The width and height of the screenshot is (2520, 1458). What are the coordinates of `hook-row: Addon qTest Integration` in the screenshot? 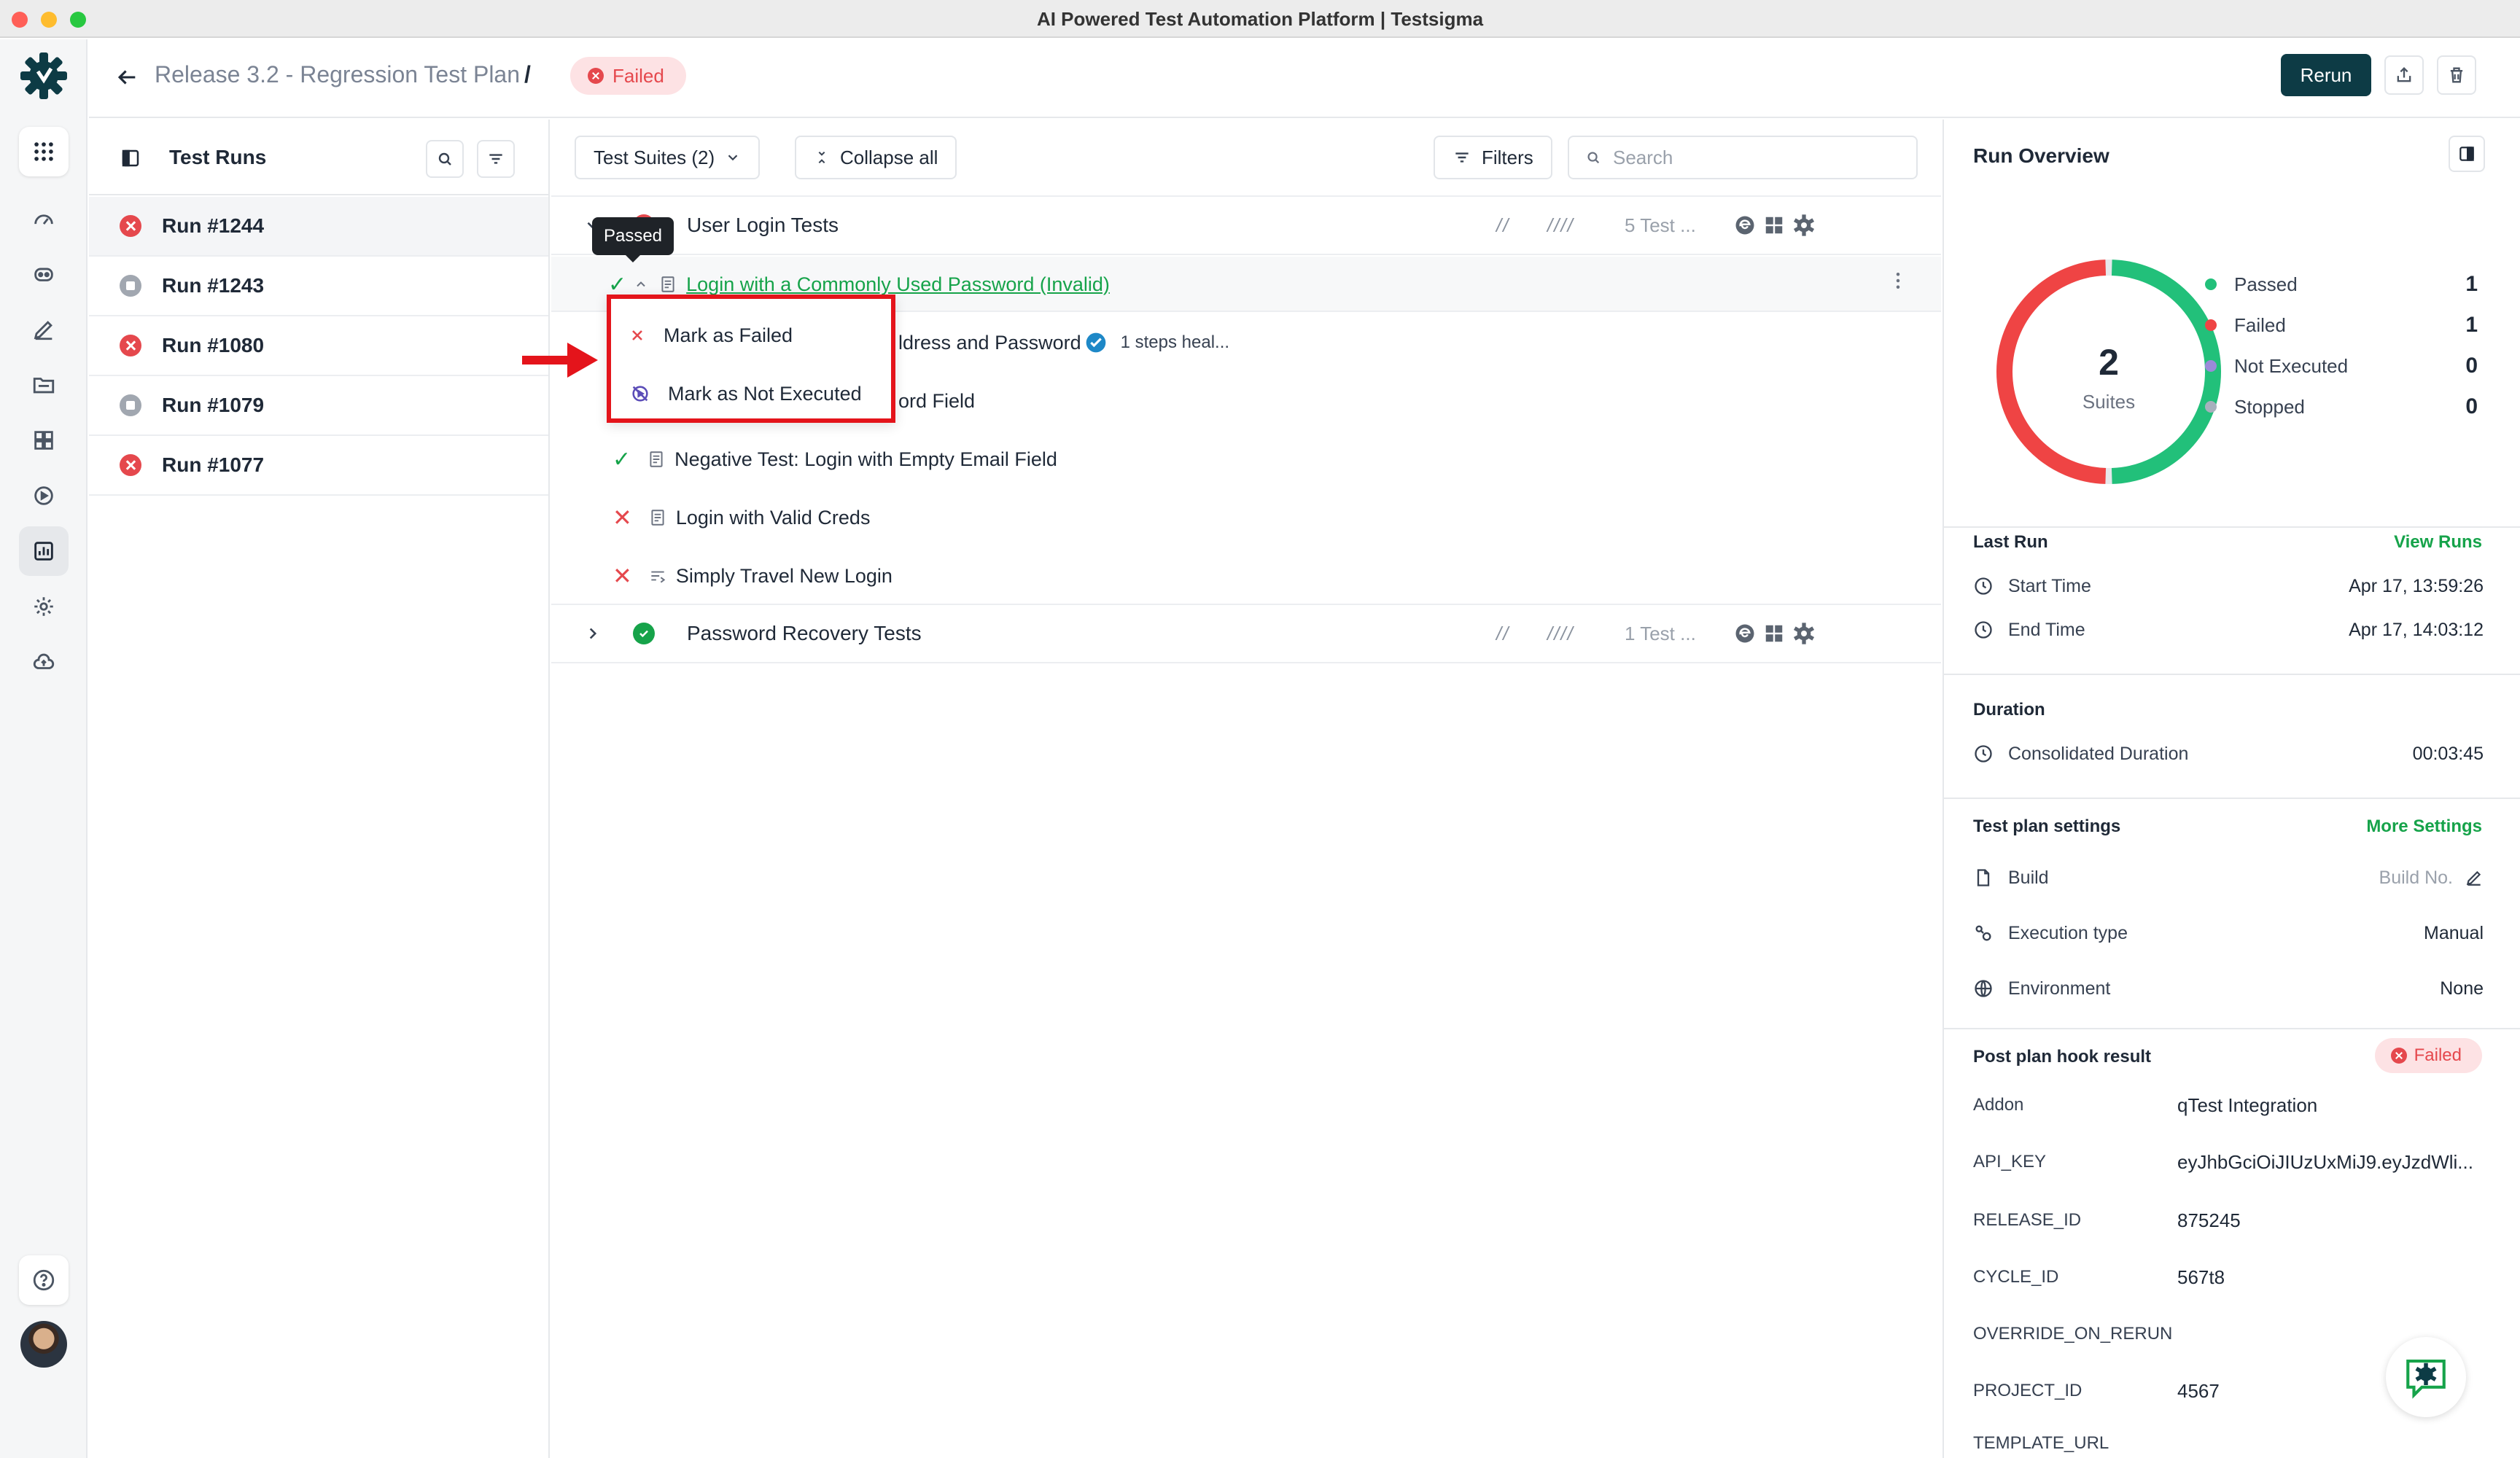 It's located at (2235, 1105).